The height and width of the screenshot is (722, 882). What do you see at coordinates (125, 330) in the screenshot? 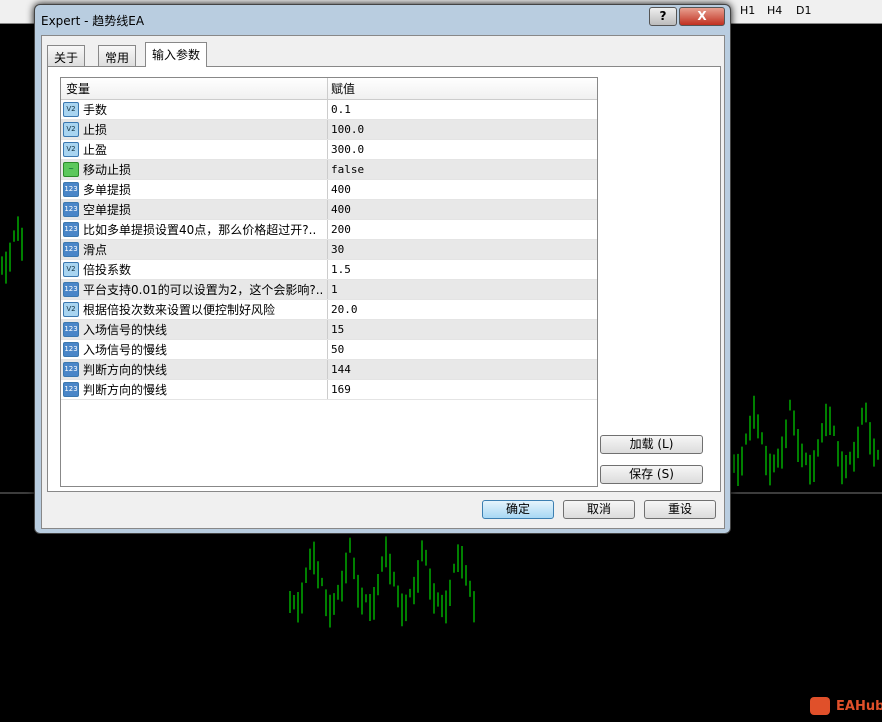
I see `param-label: 入场信号的快线` at bounding box center [125, 330].